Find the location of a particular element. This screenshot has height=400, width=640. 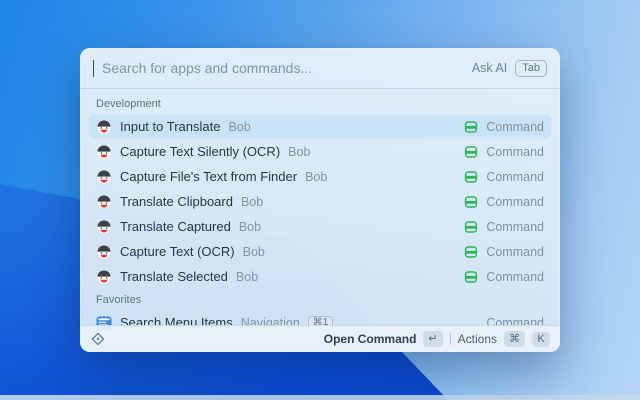

list-item: Capture Text (OCR) Bob Command is located at coordinates (320, 251).